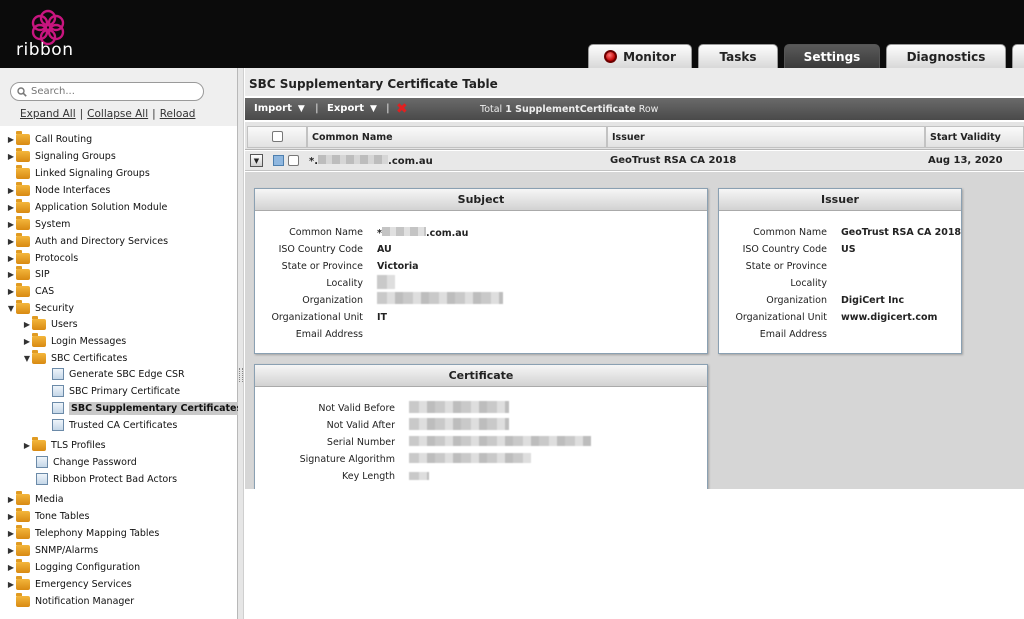 The width and height of the screenshot is (1024, 619). I want to click on tree-item-cas: ▶ CAS, so click(30, 290).